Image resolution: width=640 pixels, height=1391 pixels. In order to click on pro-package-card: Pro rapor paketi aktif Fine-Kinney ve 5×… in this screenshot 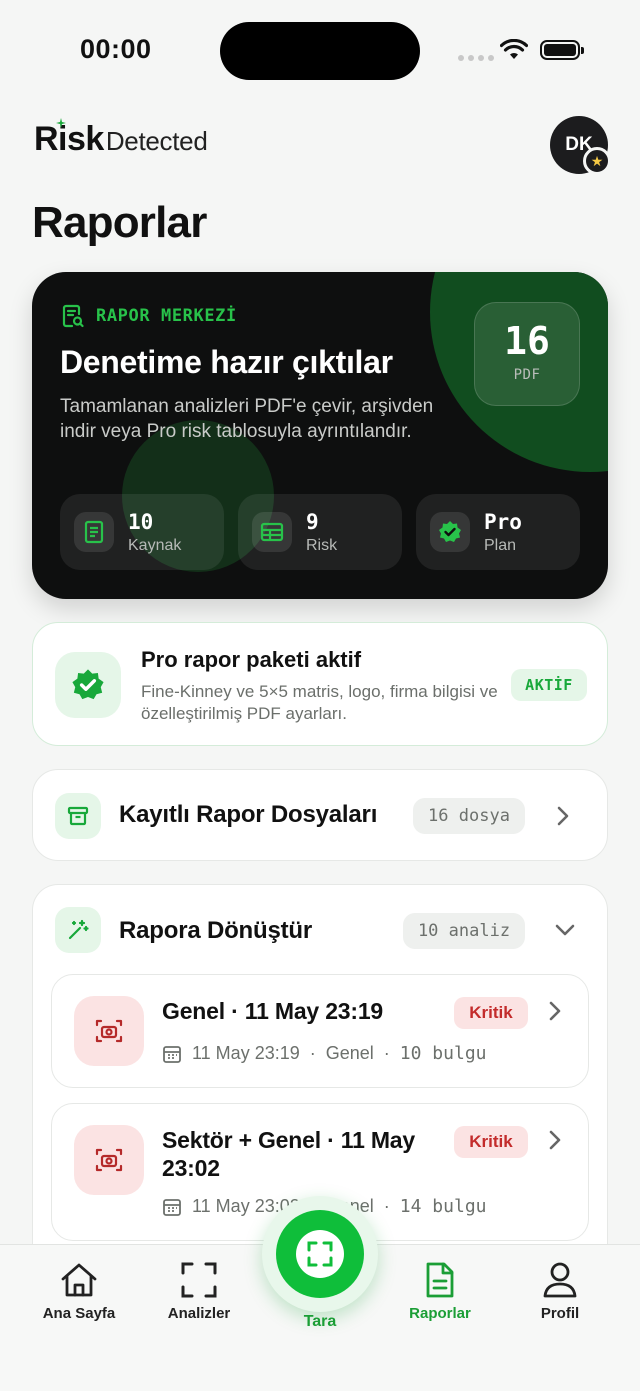, I will do `click(320, 684)`.